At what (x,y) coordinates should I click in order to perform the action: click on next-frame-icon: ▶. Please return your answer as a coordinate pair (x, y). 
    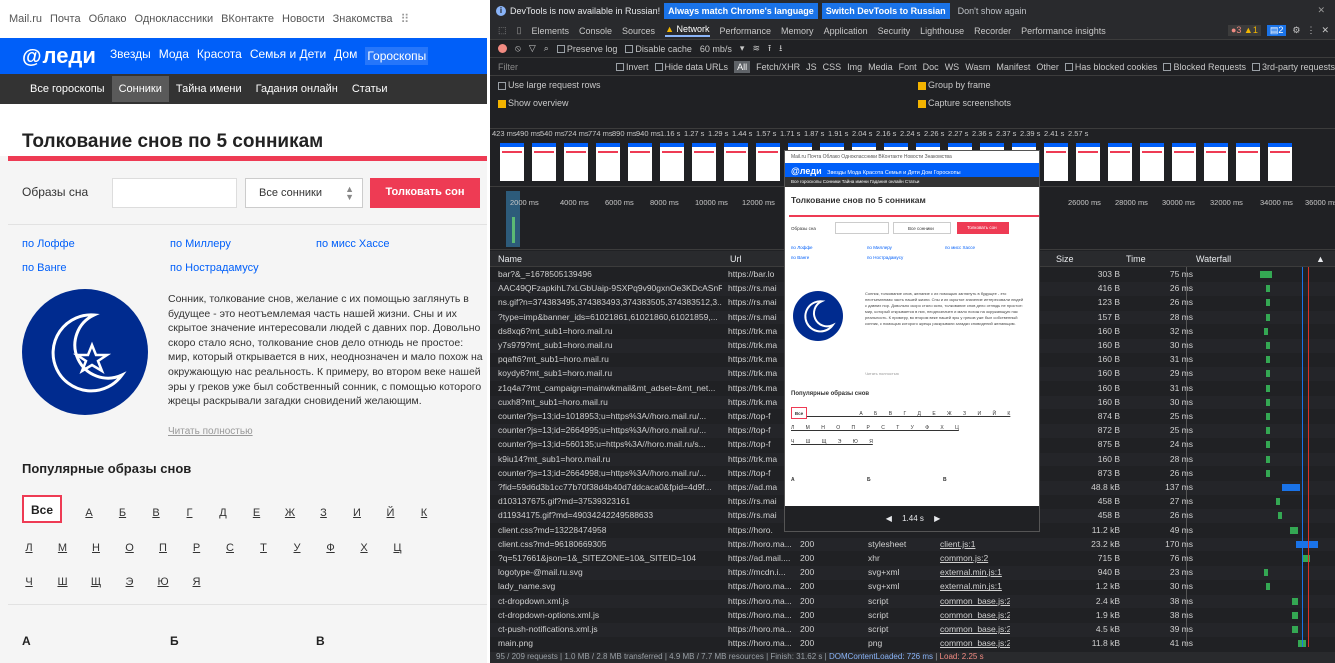
    Looking at the image, I should click on (937, 518).